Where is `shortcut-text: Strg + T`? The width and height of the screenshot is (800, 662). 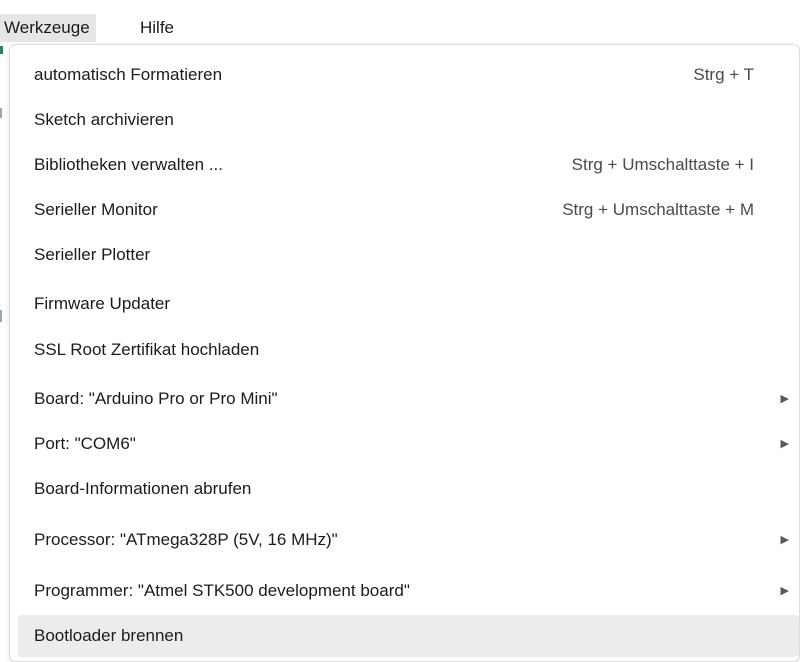 shortcut-text: Strg + T is located at coordinates (723, 74).